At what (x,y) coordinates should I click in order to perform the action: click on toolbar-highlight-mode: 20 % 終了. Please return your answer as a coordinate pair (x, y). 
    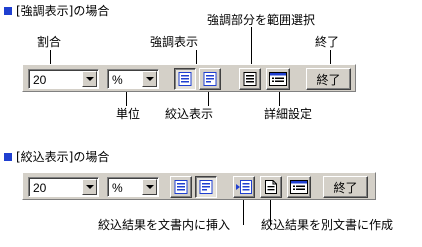
    Looking at the image, I should click on (189, 78).